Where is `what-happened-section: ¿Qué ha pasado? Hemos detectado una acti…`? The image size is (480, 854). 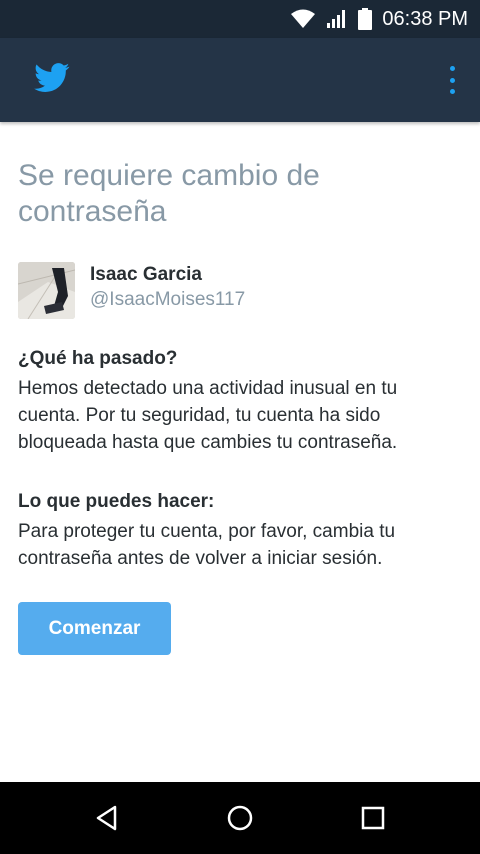
what-happened-section: ¿Qué ha pasado? Hemos detectado una acti… is located at coordinates (240, 401).